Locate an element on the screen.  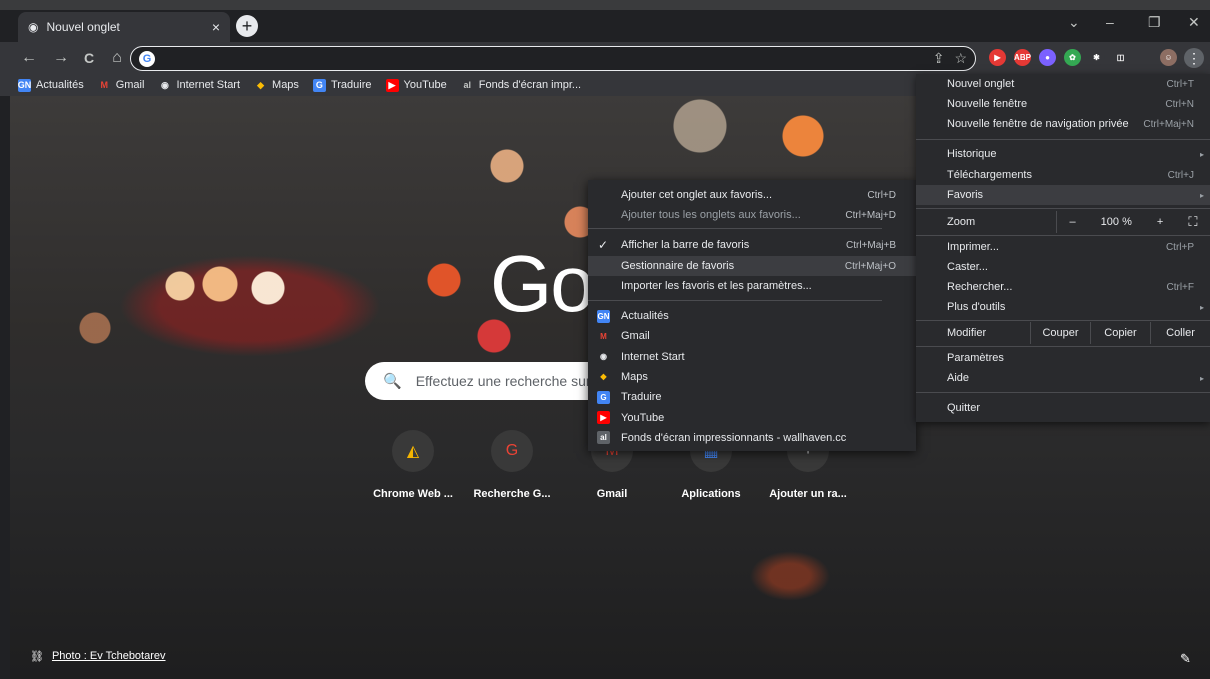
chrome-menu-button: ⋮ is located at coordinates (1194, 58).